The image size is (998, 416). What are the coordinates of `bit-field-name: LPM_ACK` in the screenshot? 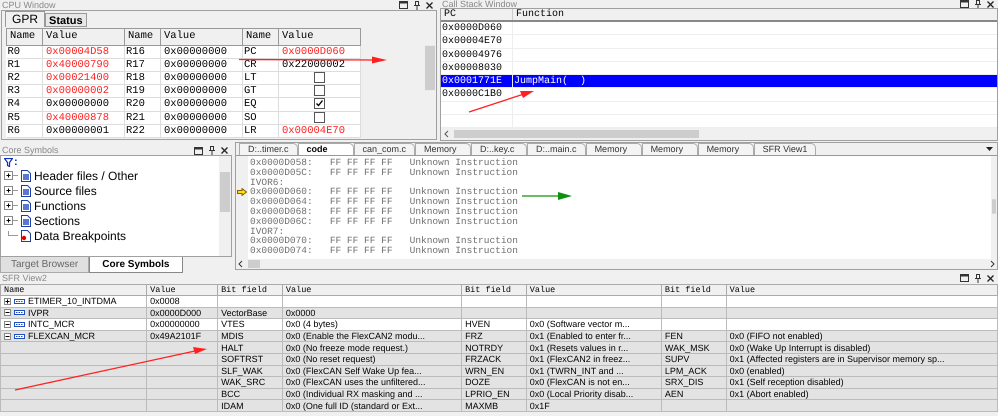 It's located at (685, 371).